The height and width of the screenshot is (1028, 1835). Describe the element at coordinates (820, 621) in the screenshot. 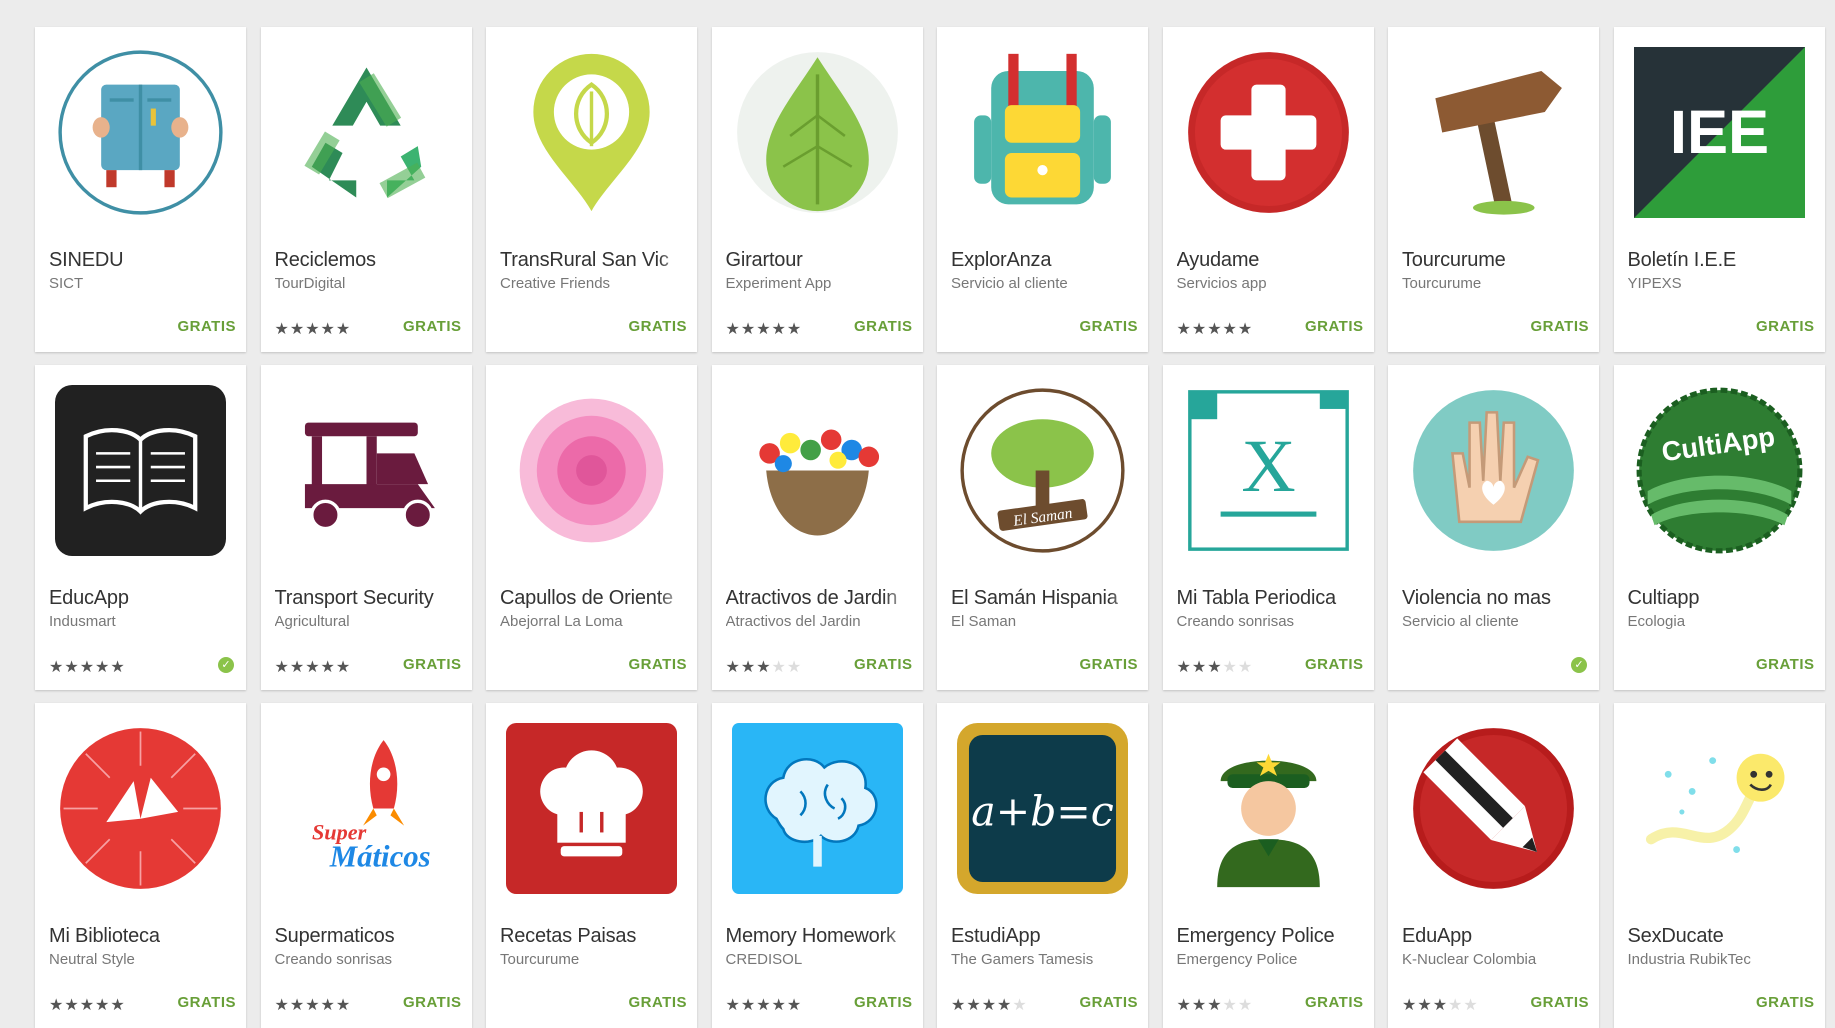

I see `app-developer: Atractivos del Jardin` at that location.